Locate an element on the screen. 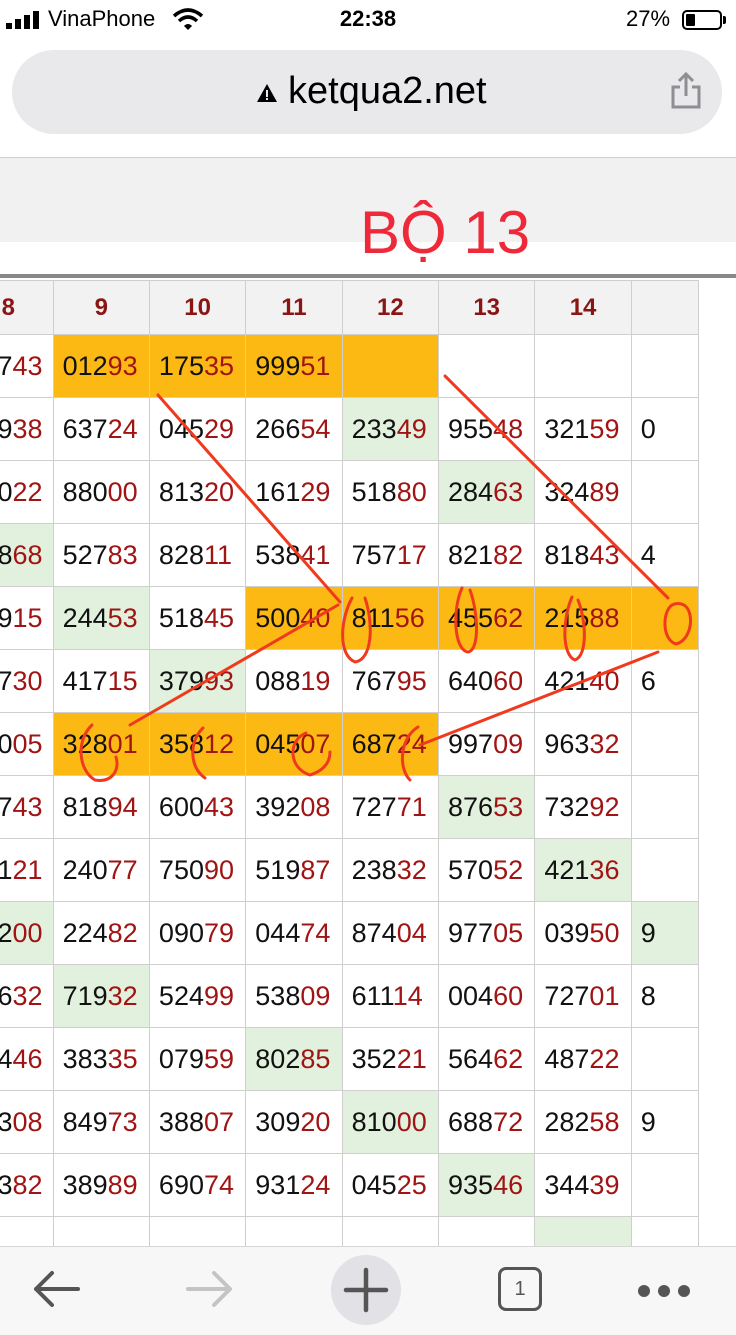 This screenshot has width=736, height=1335. result-cell: 28463 is located at coordinates (486, 492).